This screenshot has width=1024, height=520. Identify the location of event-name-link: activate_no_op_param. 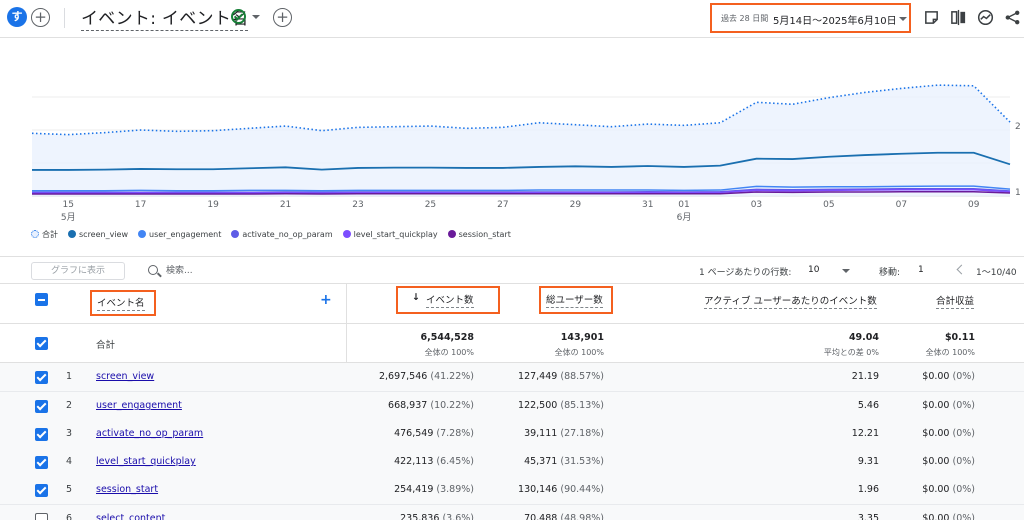
(149, 433).